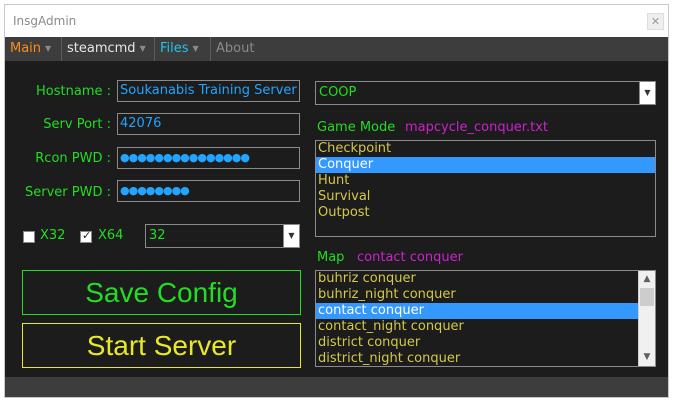  What do you see at coordinates (338, 92) in the screenshot?
I see `game-type-value: COOP` at bounding box center [338, 92].